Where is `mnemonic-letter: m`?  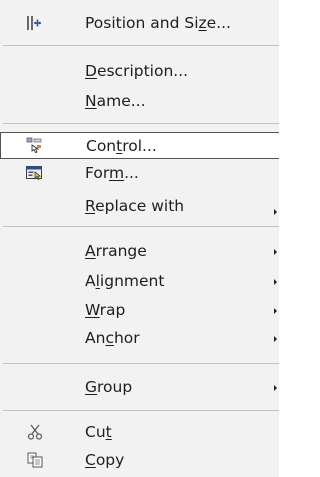 mnemonic-letter: m is located at coordinates (116, 173).